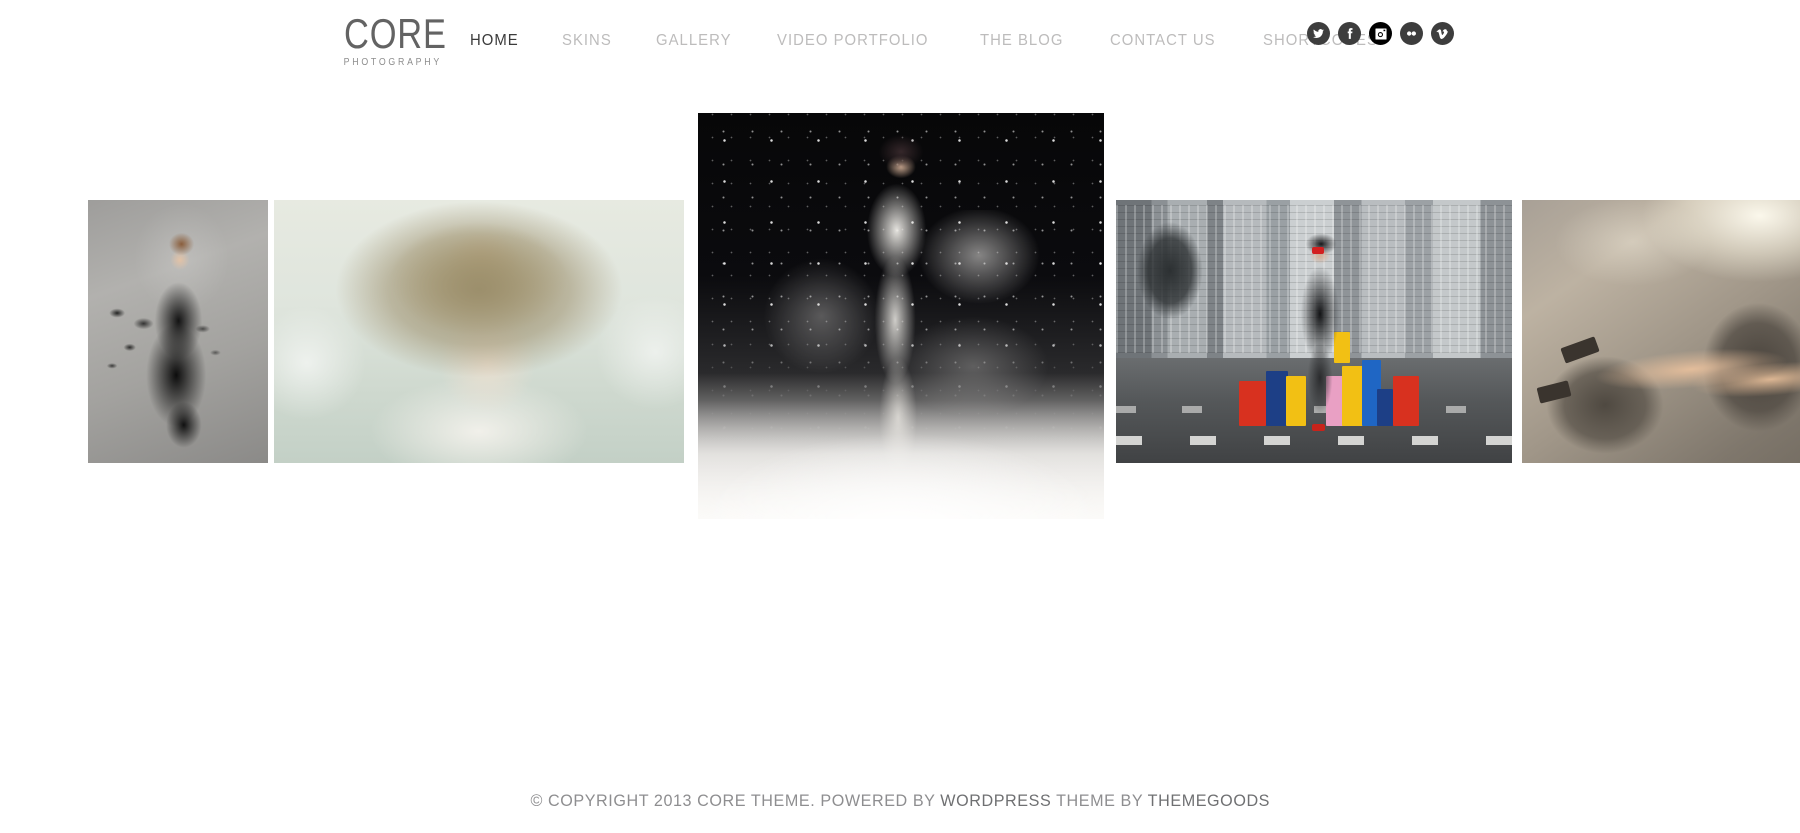 The width and height of the screenshot is (1800, 833). I want to click on nav-item-home: HOME, so click(494, 41).